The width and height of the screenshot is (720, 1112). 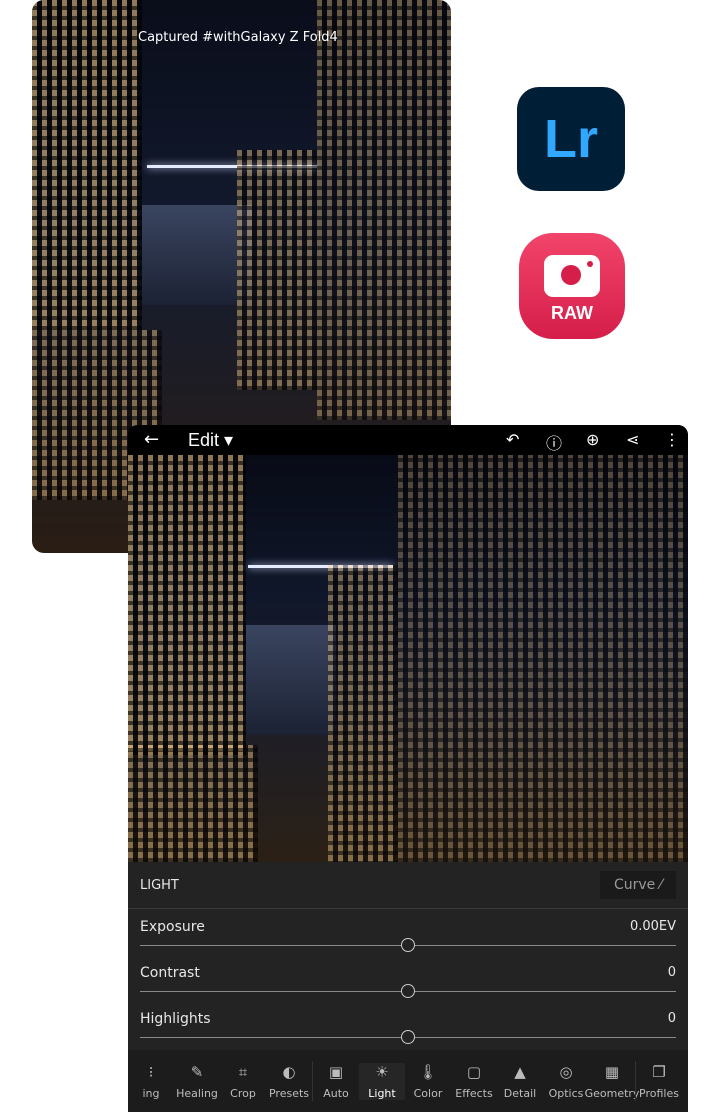 What do you see at coordinates (632, 439) in the screenshot?
I see `share-icon: ⋖` at bounding box center [632, 439].